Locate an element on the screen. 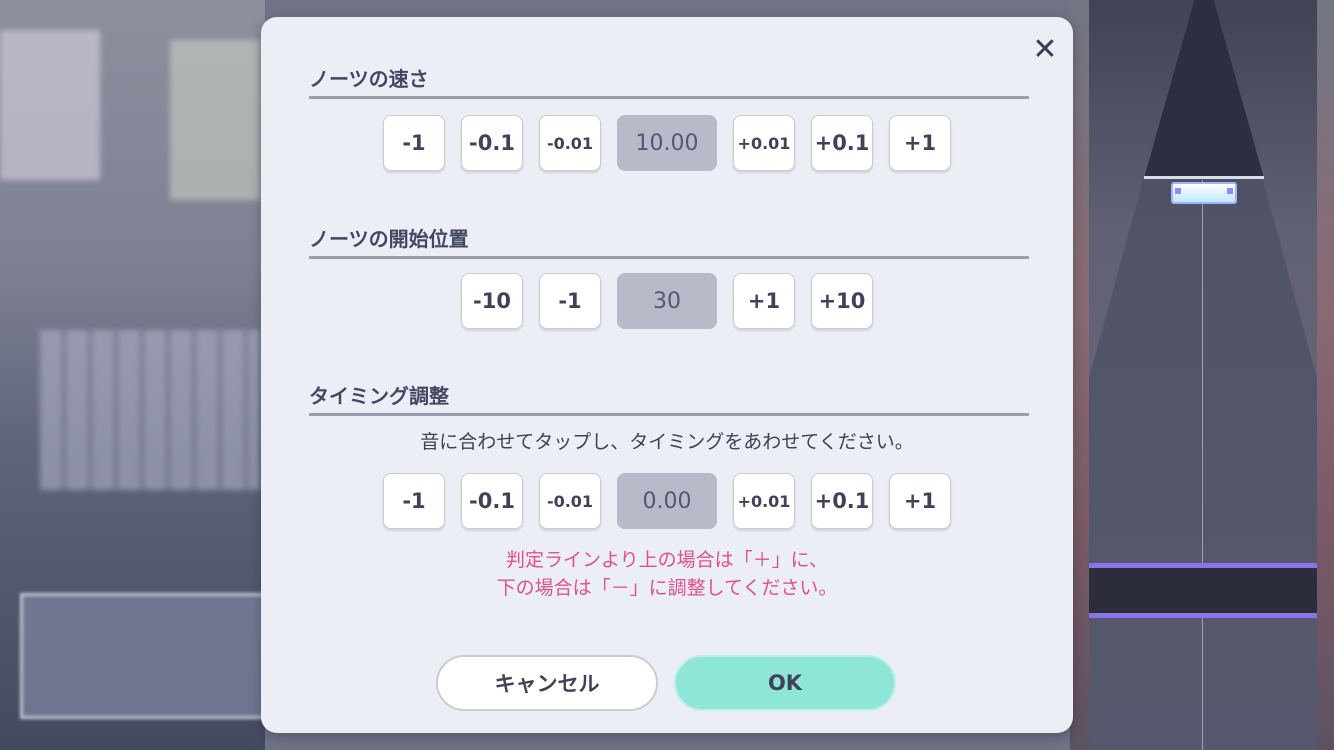 The image size is (1334, 750). start-position-controls: -10 -1 30 +1 +10 is located at coordinates (667, 301).